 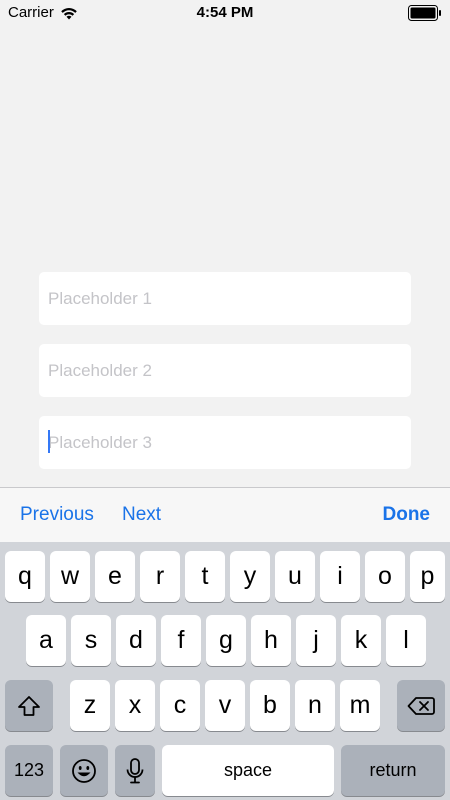 What do you see at coordinates (226, 640) in the screenshot?
I see `key-g: g` at bounding box center [226, 640].